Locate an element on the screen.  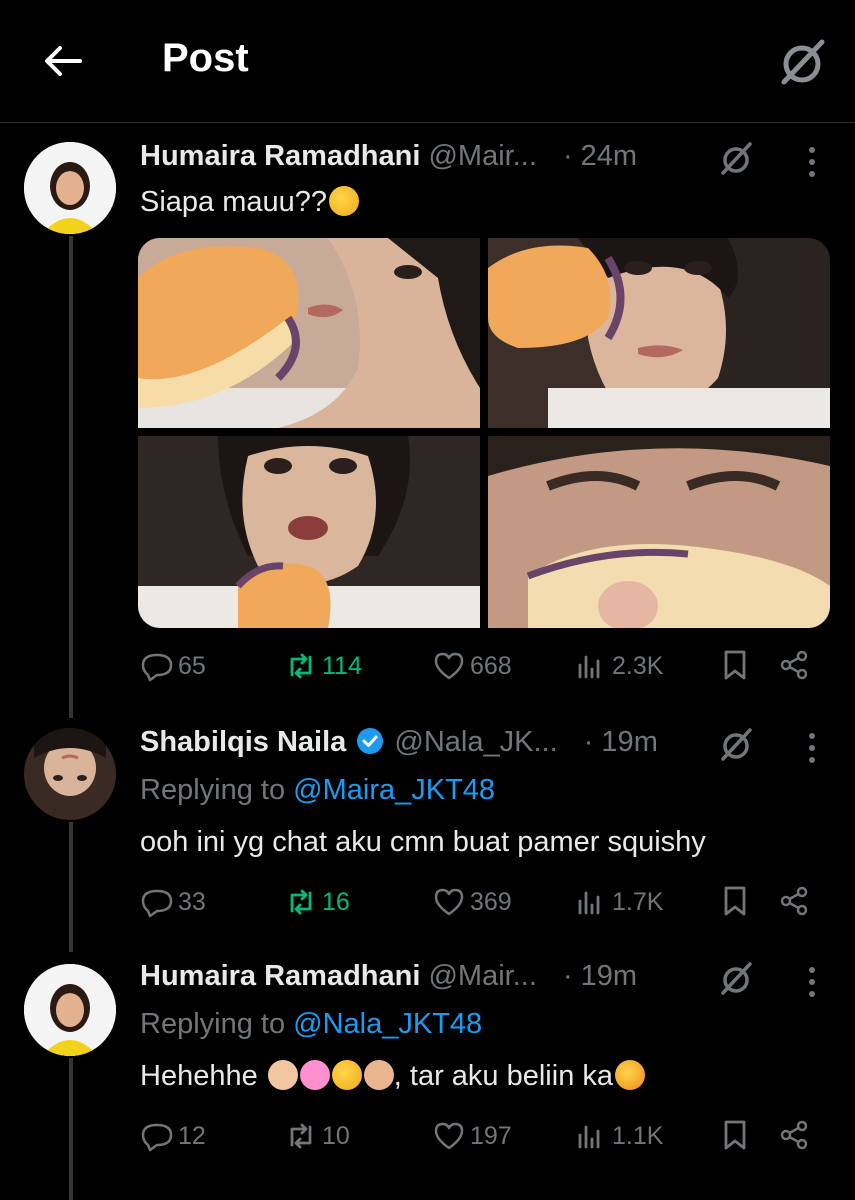
heart-hands-emoji-icon is located at coordinates (282, 1075).